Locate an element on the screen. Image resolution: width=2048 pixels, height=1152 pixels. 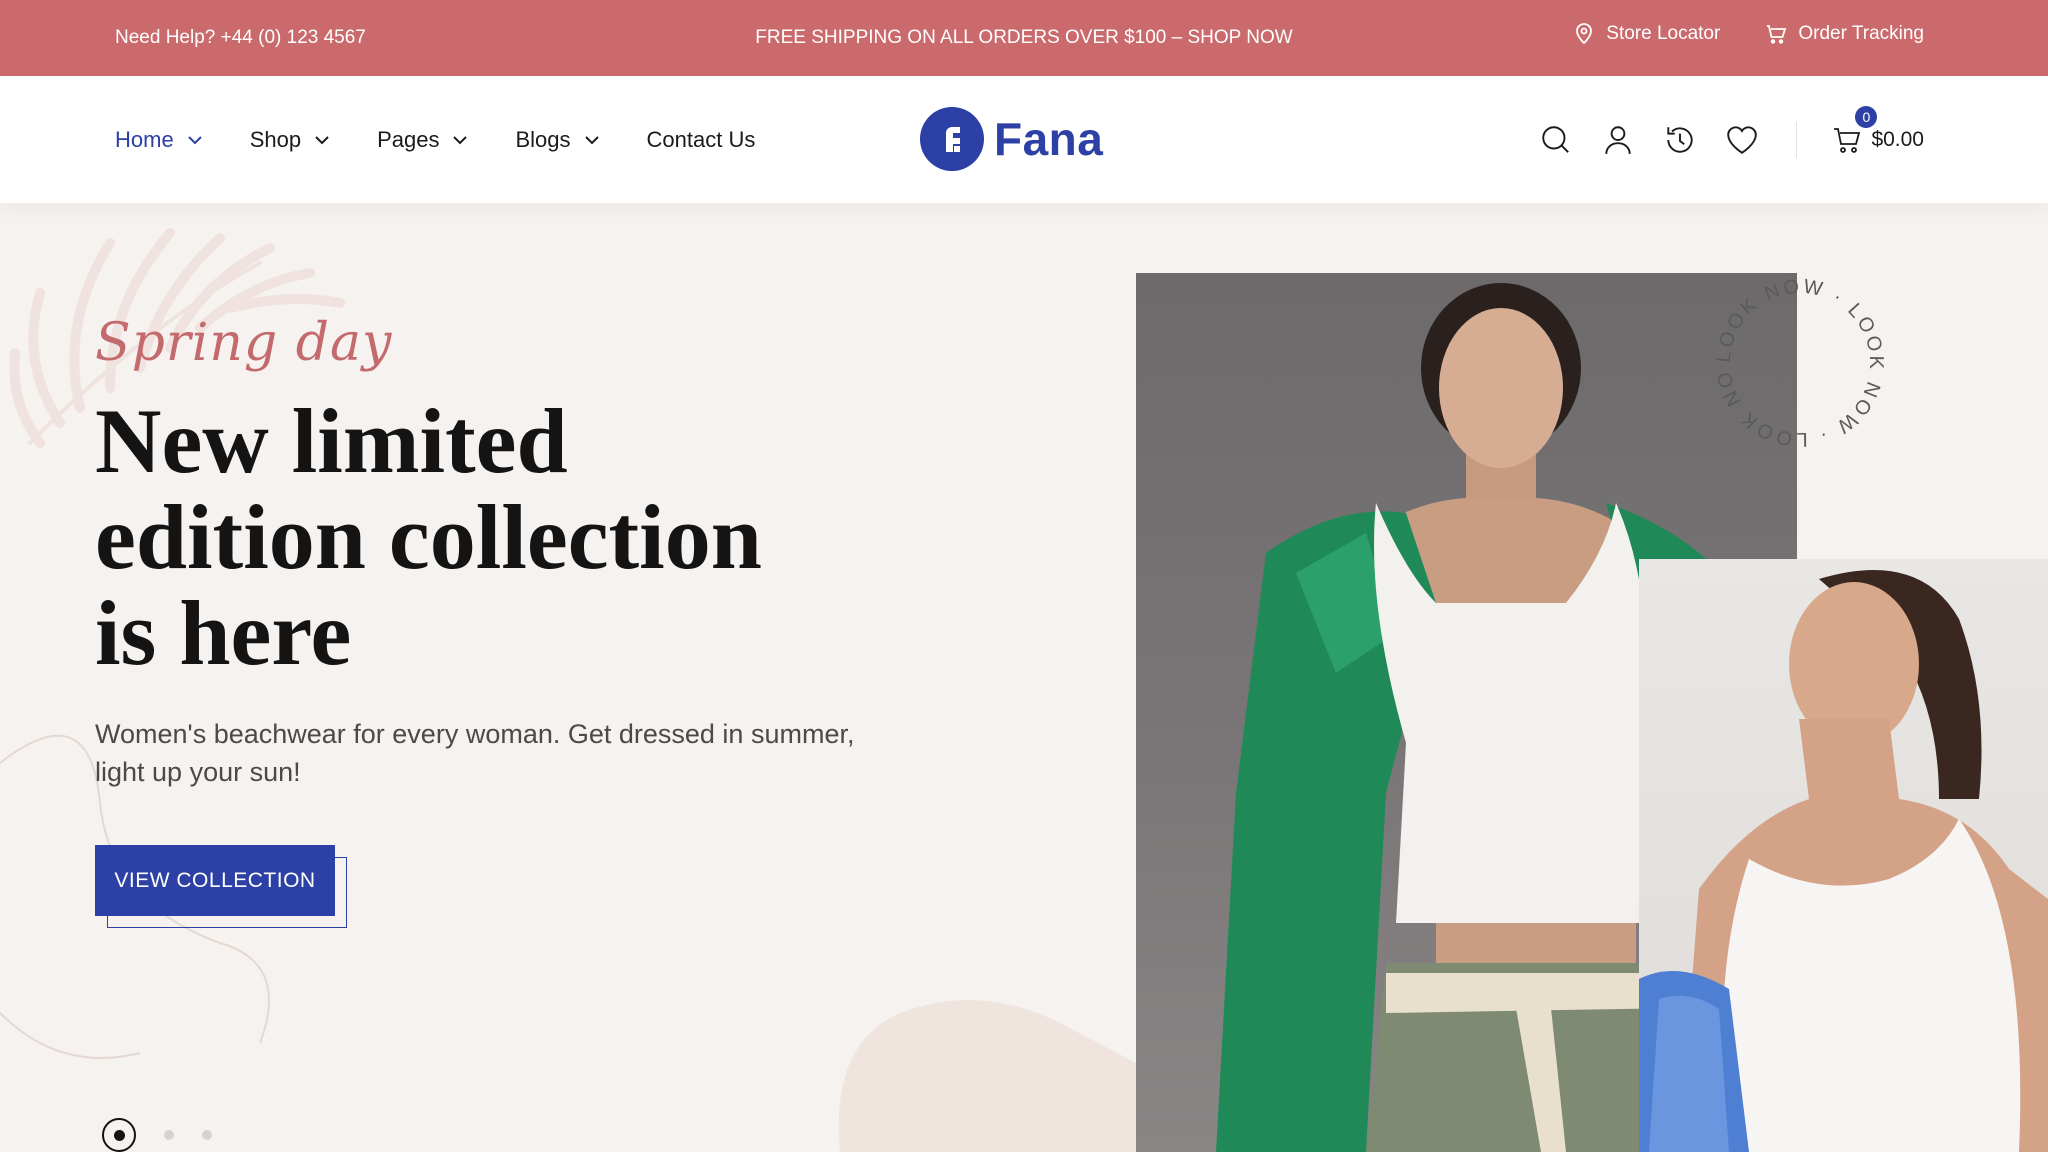
top-links: Store Locator Order Tracking is located at coordinates (1748, 34).